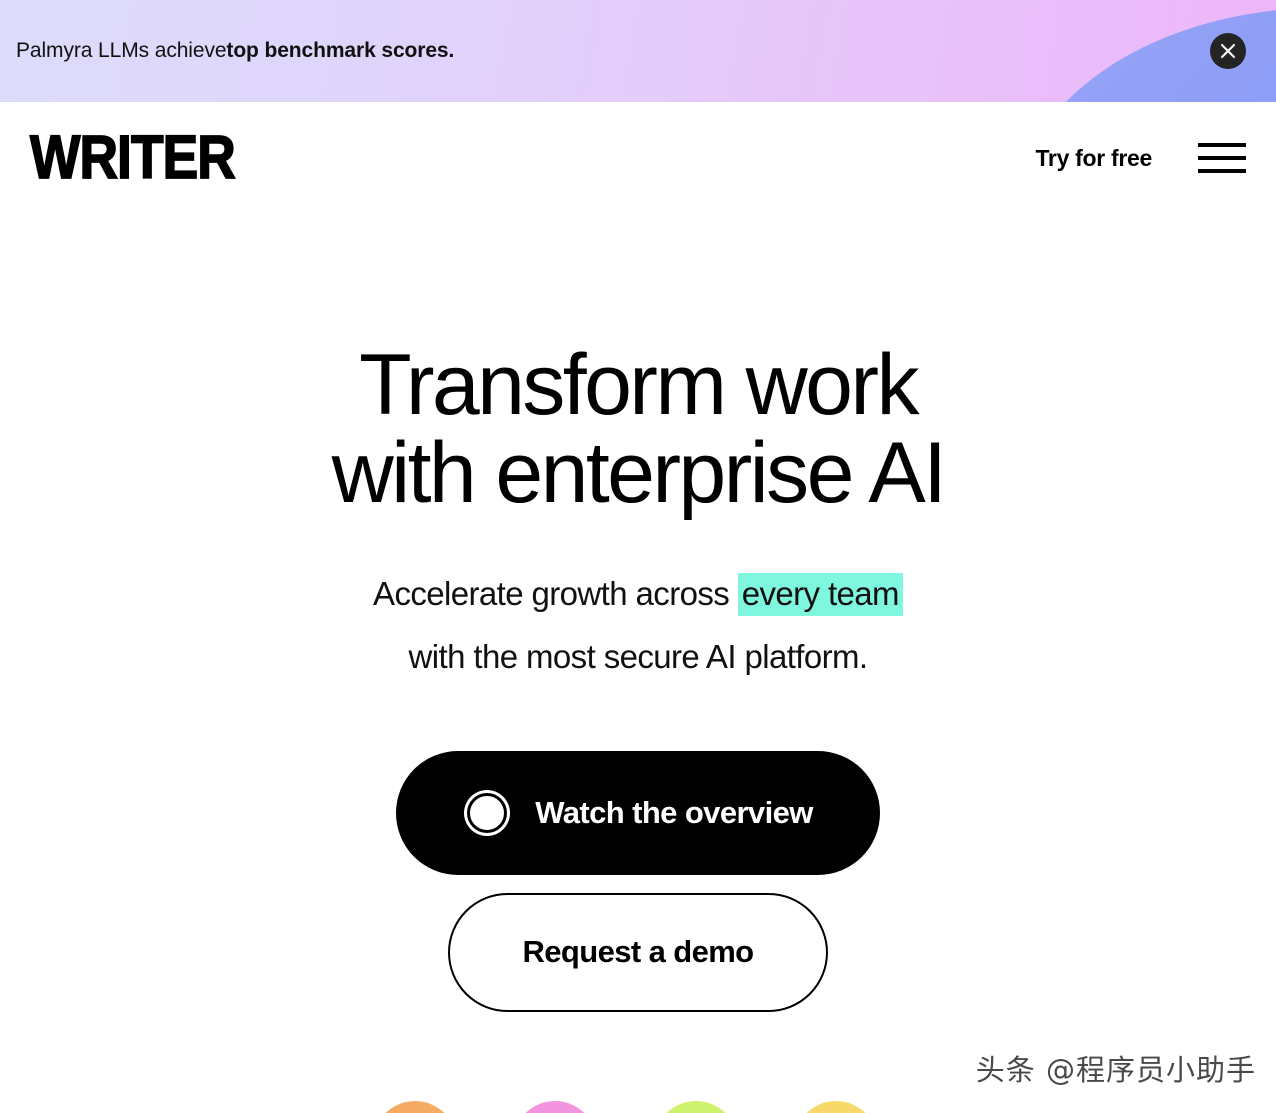 The height and width of the screenshot is (1113, 1276). What do you see at coordinates (639, 472) in the screenshot?
I see `hero-headline-line-2: with enterprise AI` at bounding box center [639, 472].